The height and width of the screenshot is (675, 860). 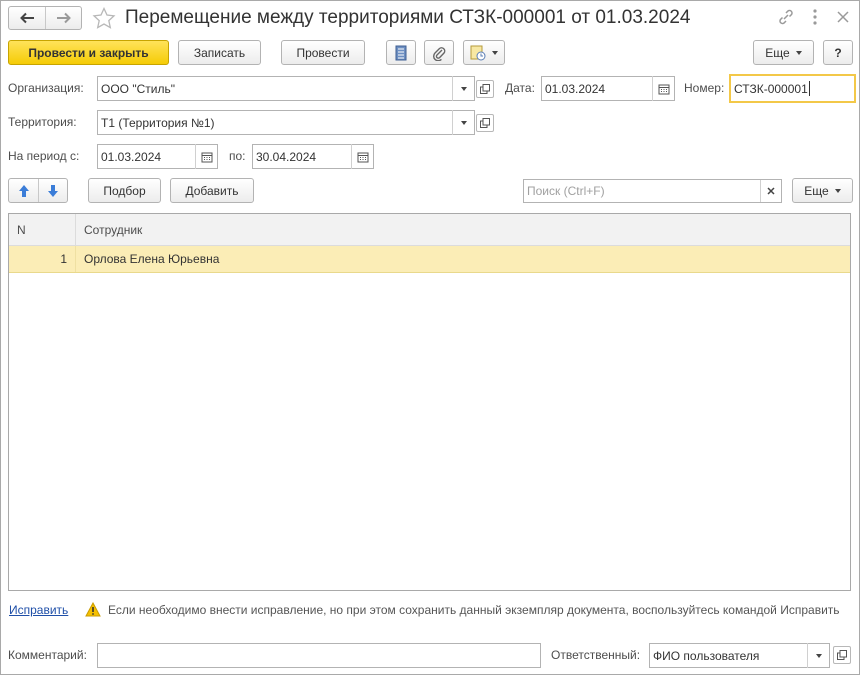 What do you see at coordinates (478, 52) in the screenshot?
I see `document-create-icon` at bounding box center [478, 52].